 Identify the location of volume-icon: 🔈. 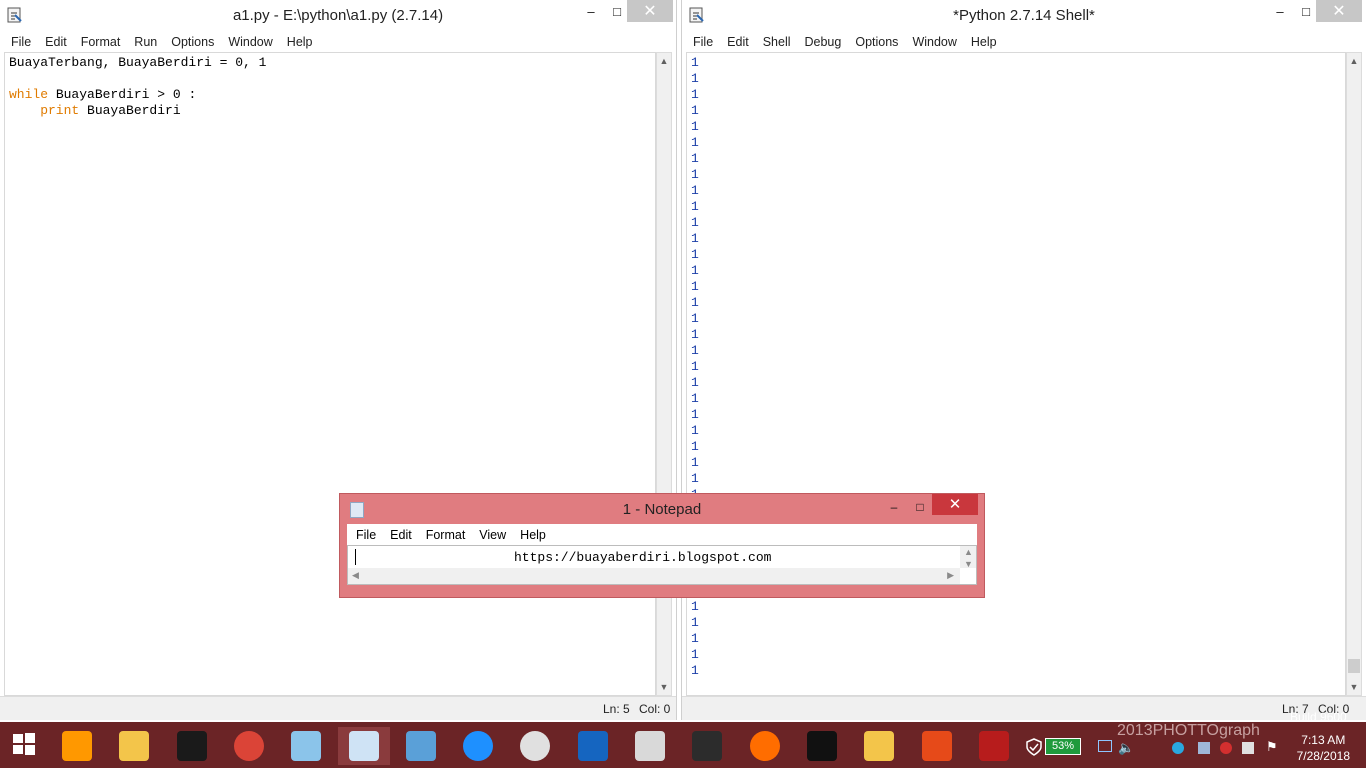
(1126, 748).